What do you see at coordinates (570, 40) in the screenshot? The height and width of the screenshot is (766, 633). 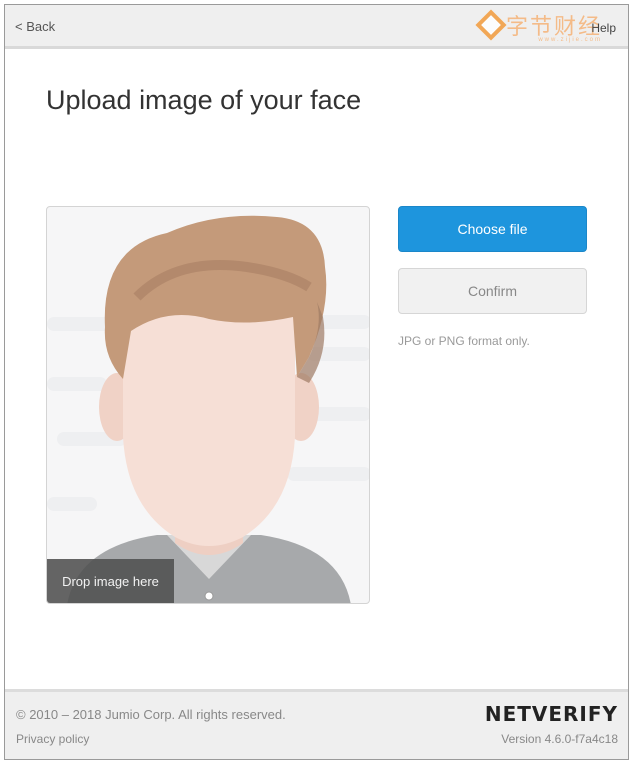 I see `watermark-subtext: www.zijie.com` at bounding box center [570, 40].